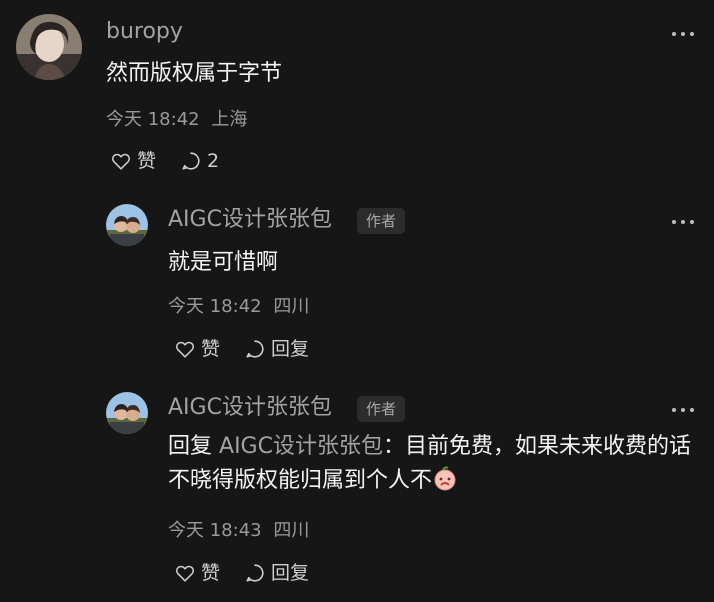 Image resolution: width=714 pixels, height=602 pixels. Describe the element at coordinates (229, 119) in the screenshot. I see `comment-location: 上海` at that location.